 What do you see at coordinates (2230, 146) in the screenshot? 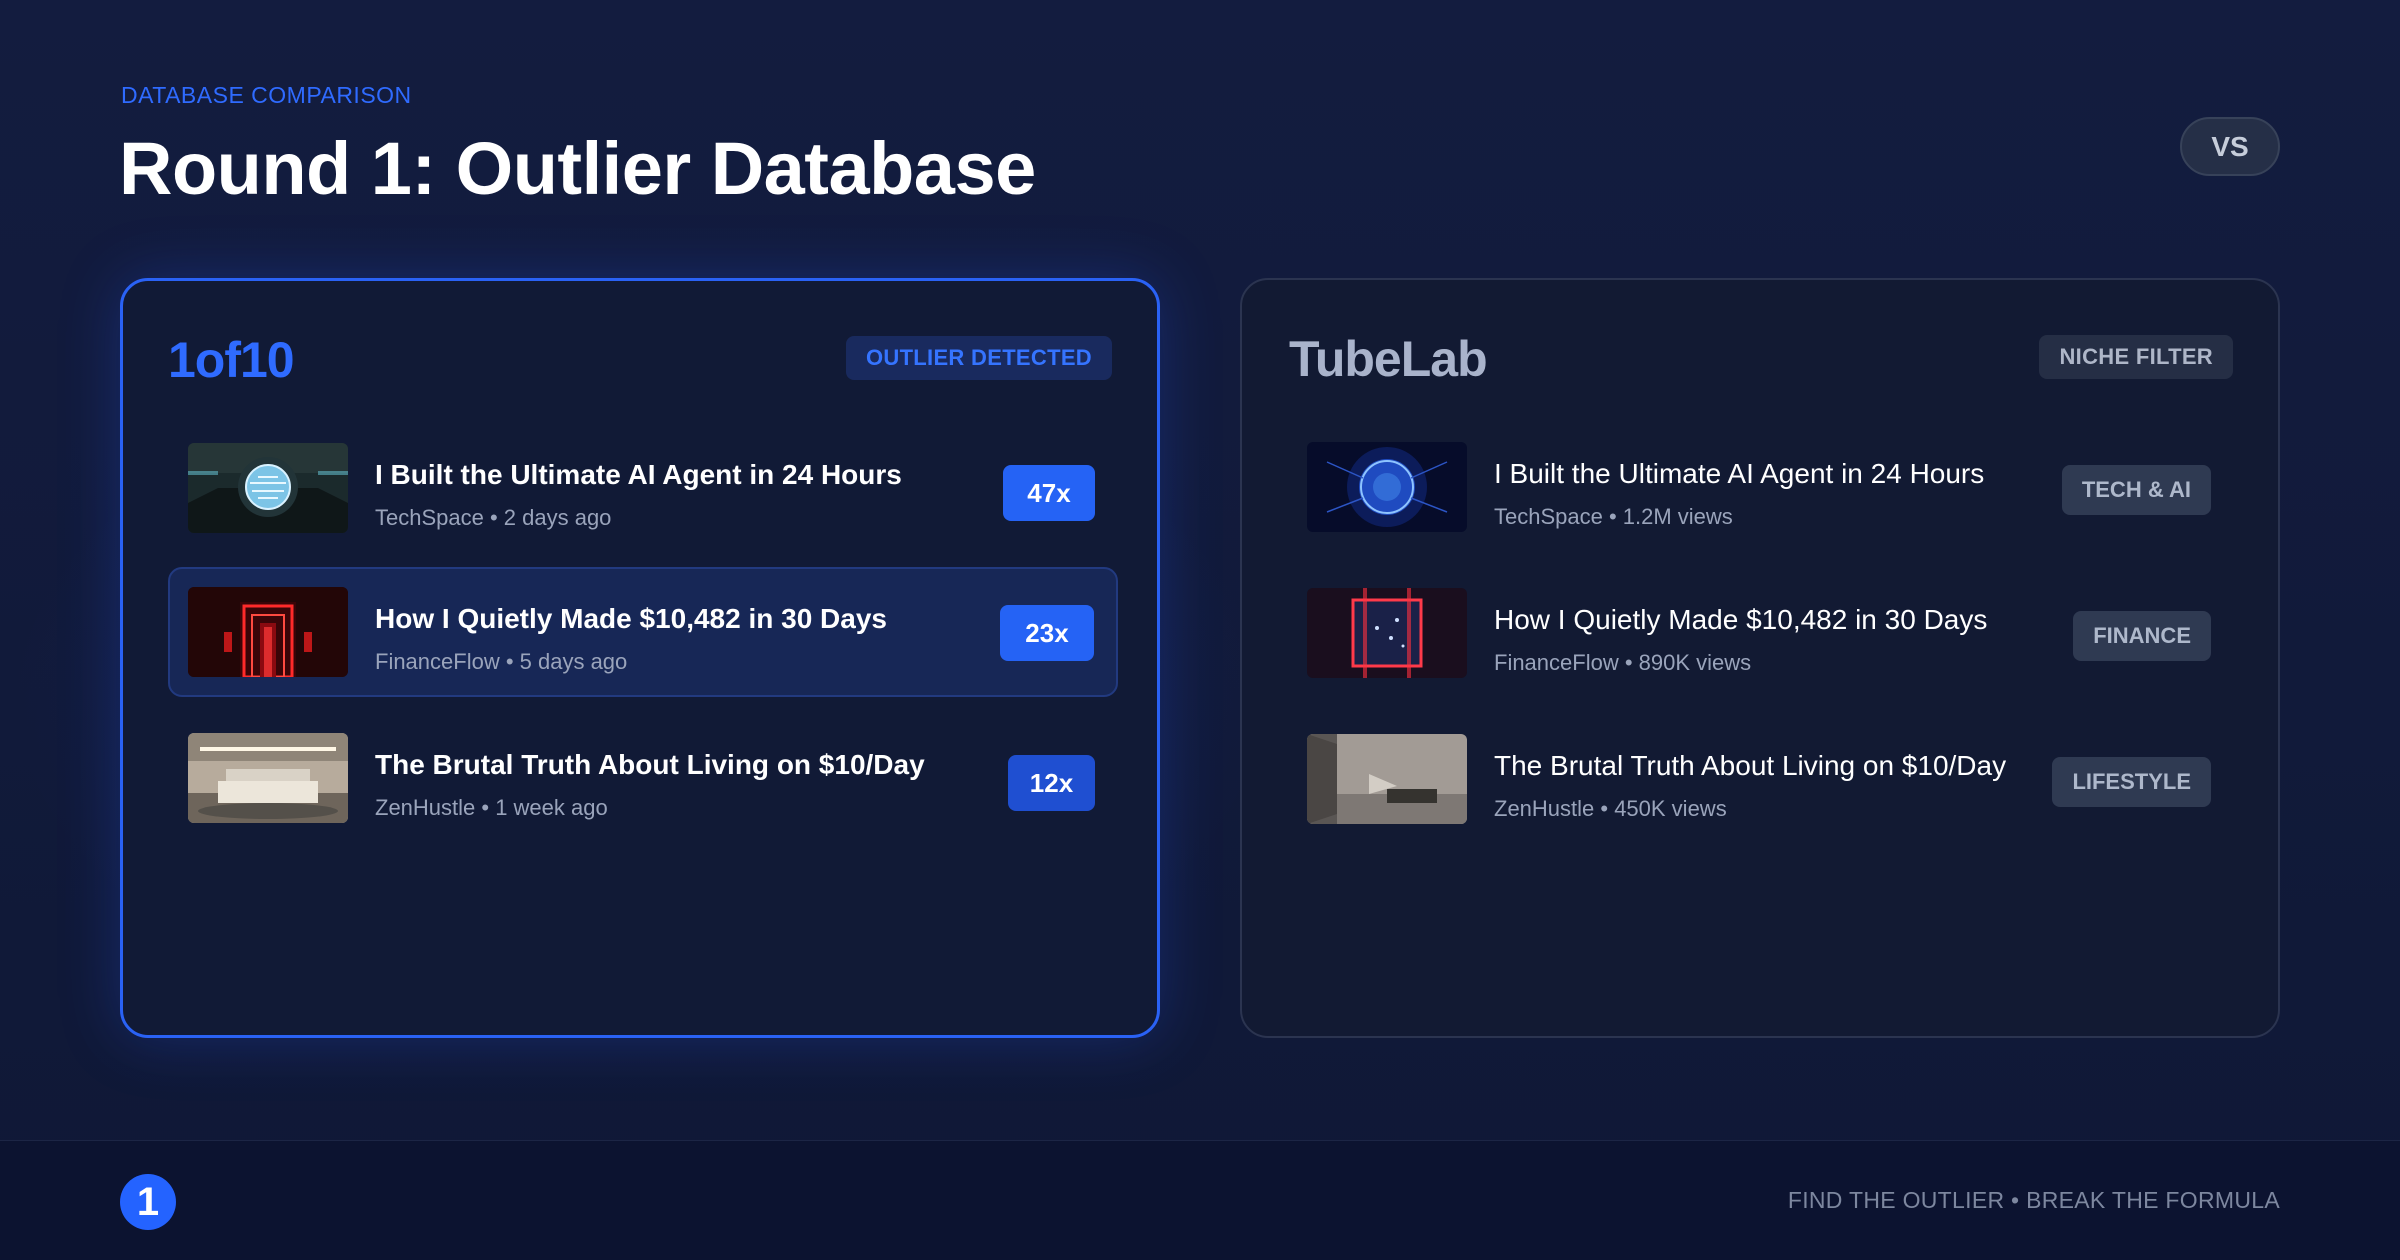
I see `vs-badge: VS` at bounding box center [2230, 146].